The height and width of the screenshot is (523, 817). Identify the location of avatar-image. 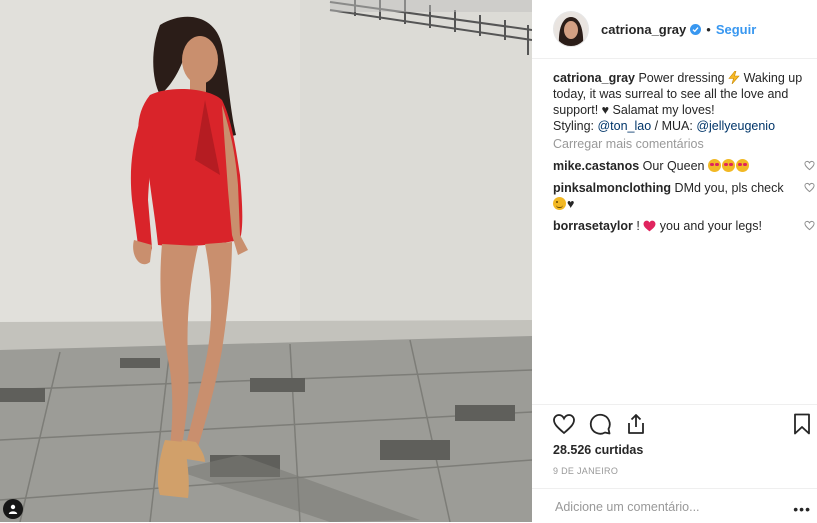
(571, 29).